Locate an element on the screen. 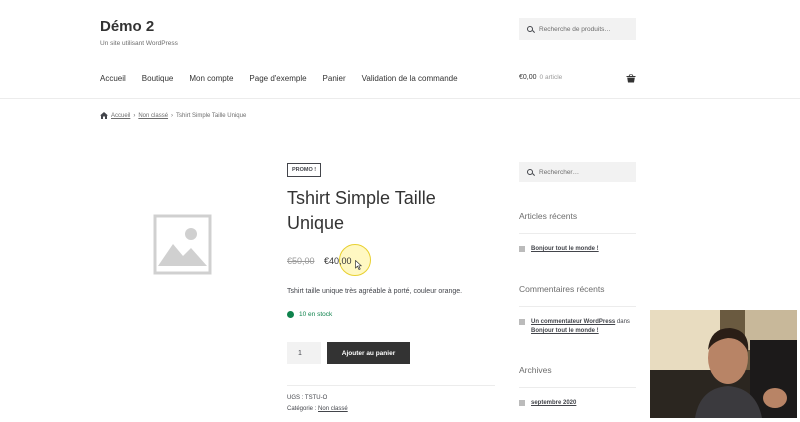  document-icon is located at coordinates (522, 249).